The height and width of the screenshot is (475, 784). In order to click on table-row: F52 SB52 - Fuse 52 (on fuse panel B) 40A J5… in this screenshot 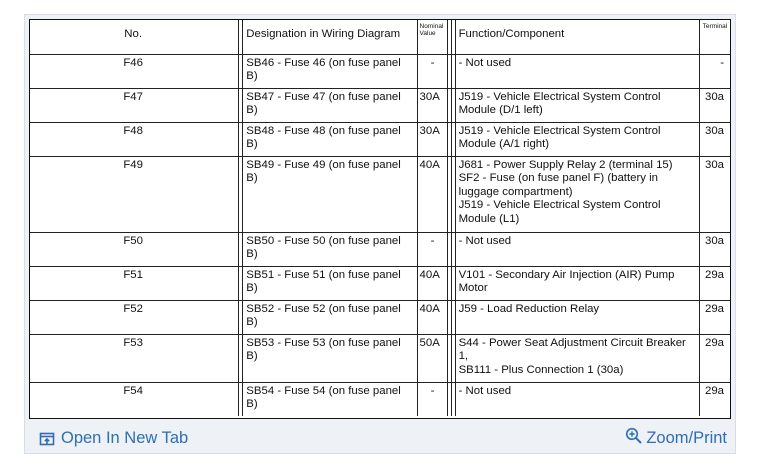, I will do `click(380, 317)`.